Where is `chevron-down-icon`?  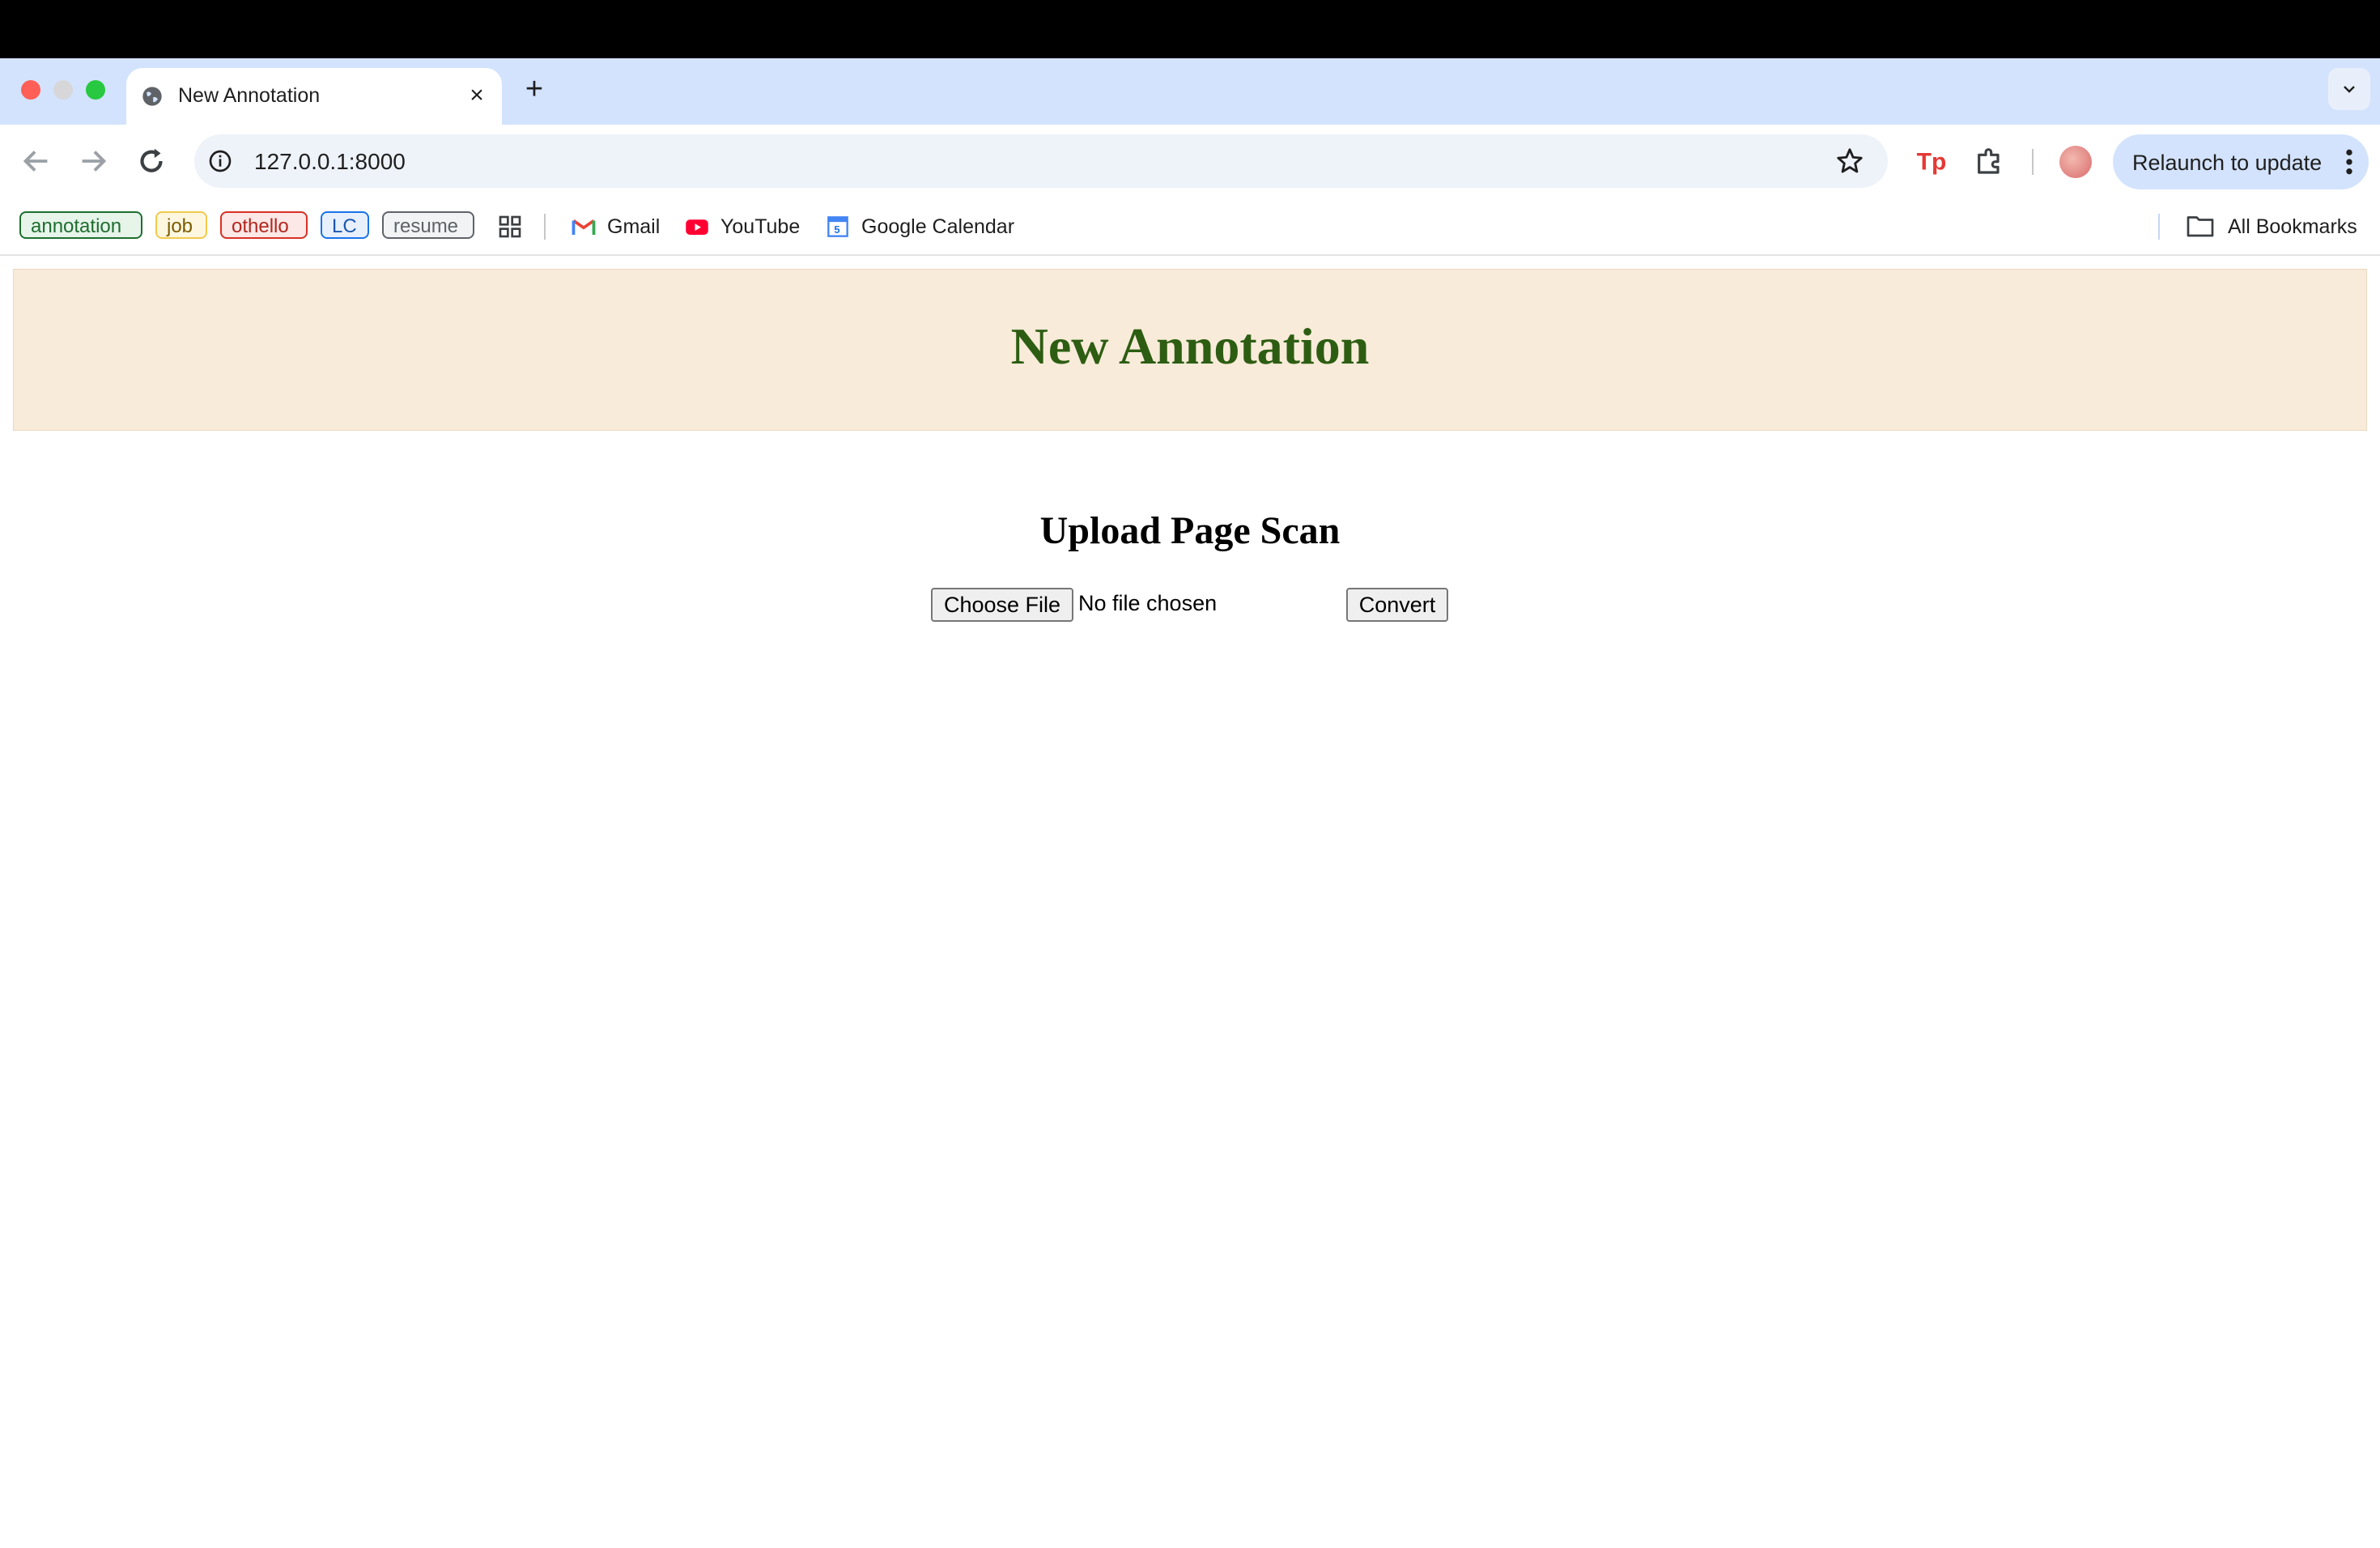 chevron-down-icon is located at coordinates (2349, 89).